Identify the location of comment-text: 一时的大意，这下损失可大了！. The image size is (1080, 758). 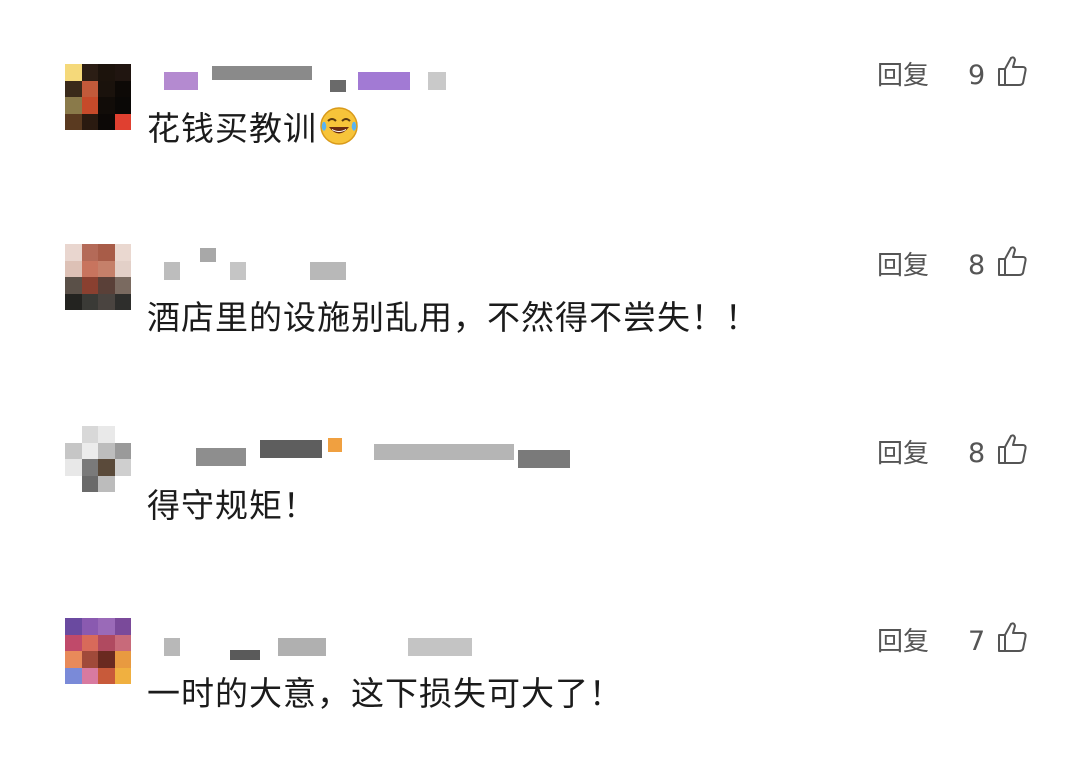
(385, 694).